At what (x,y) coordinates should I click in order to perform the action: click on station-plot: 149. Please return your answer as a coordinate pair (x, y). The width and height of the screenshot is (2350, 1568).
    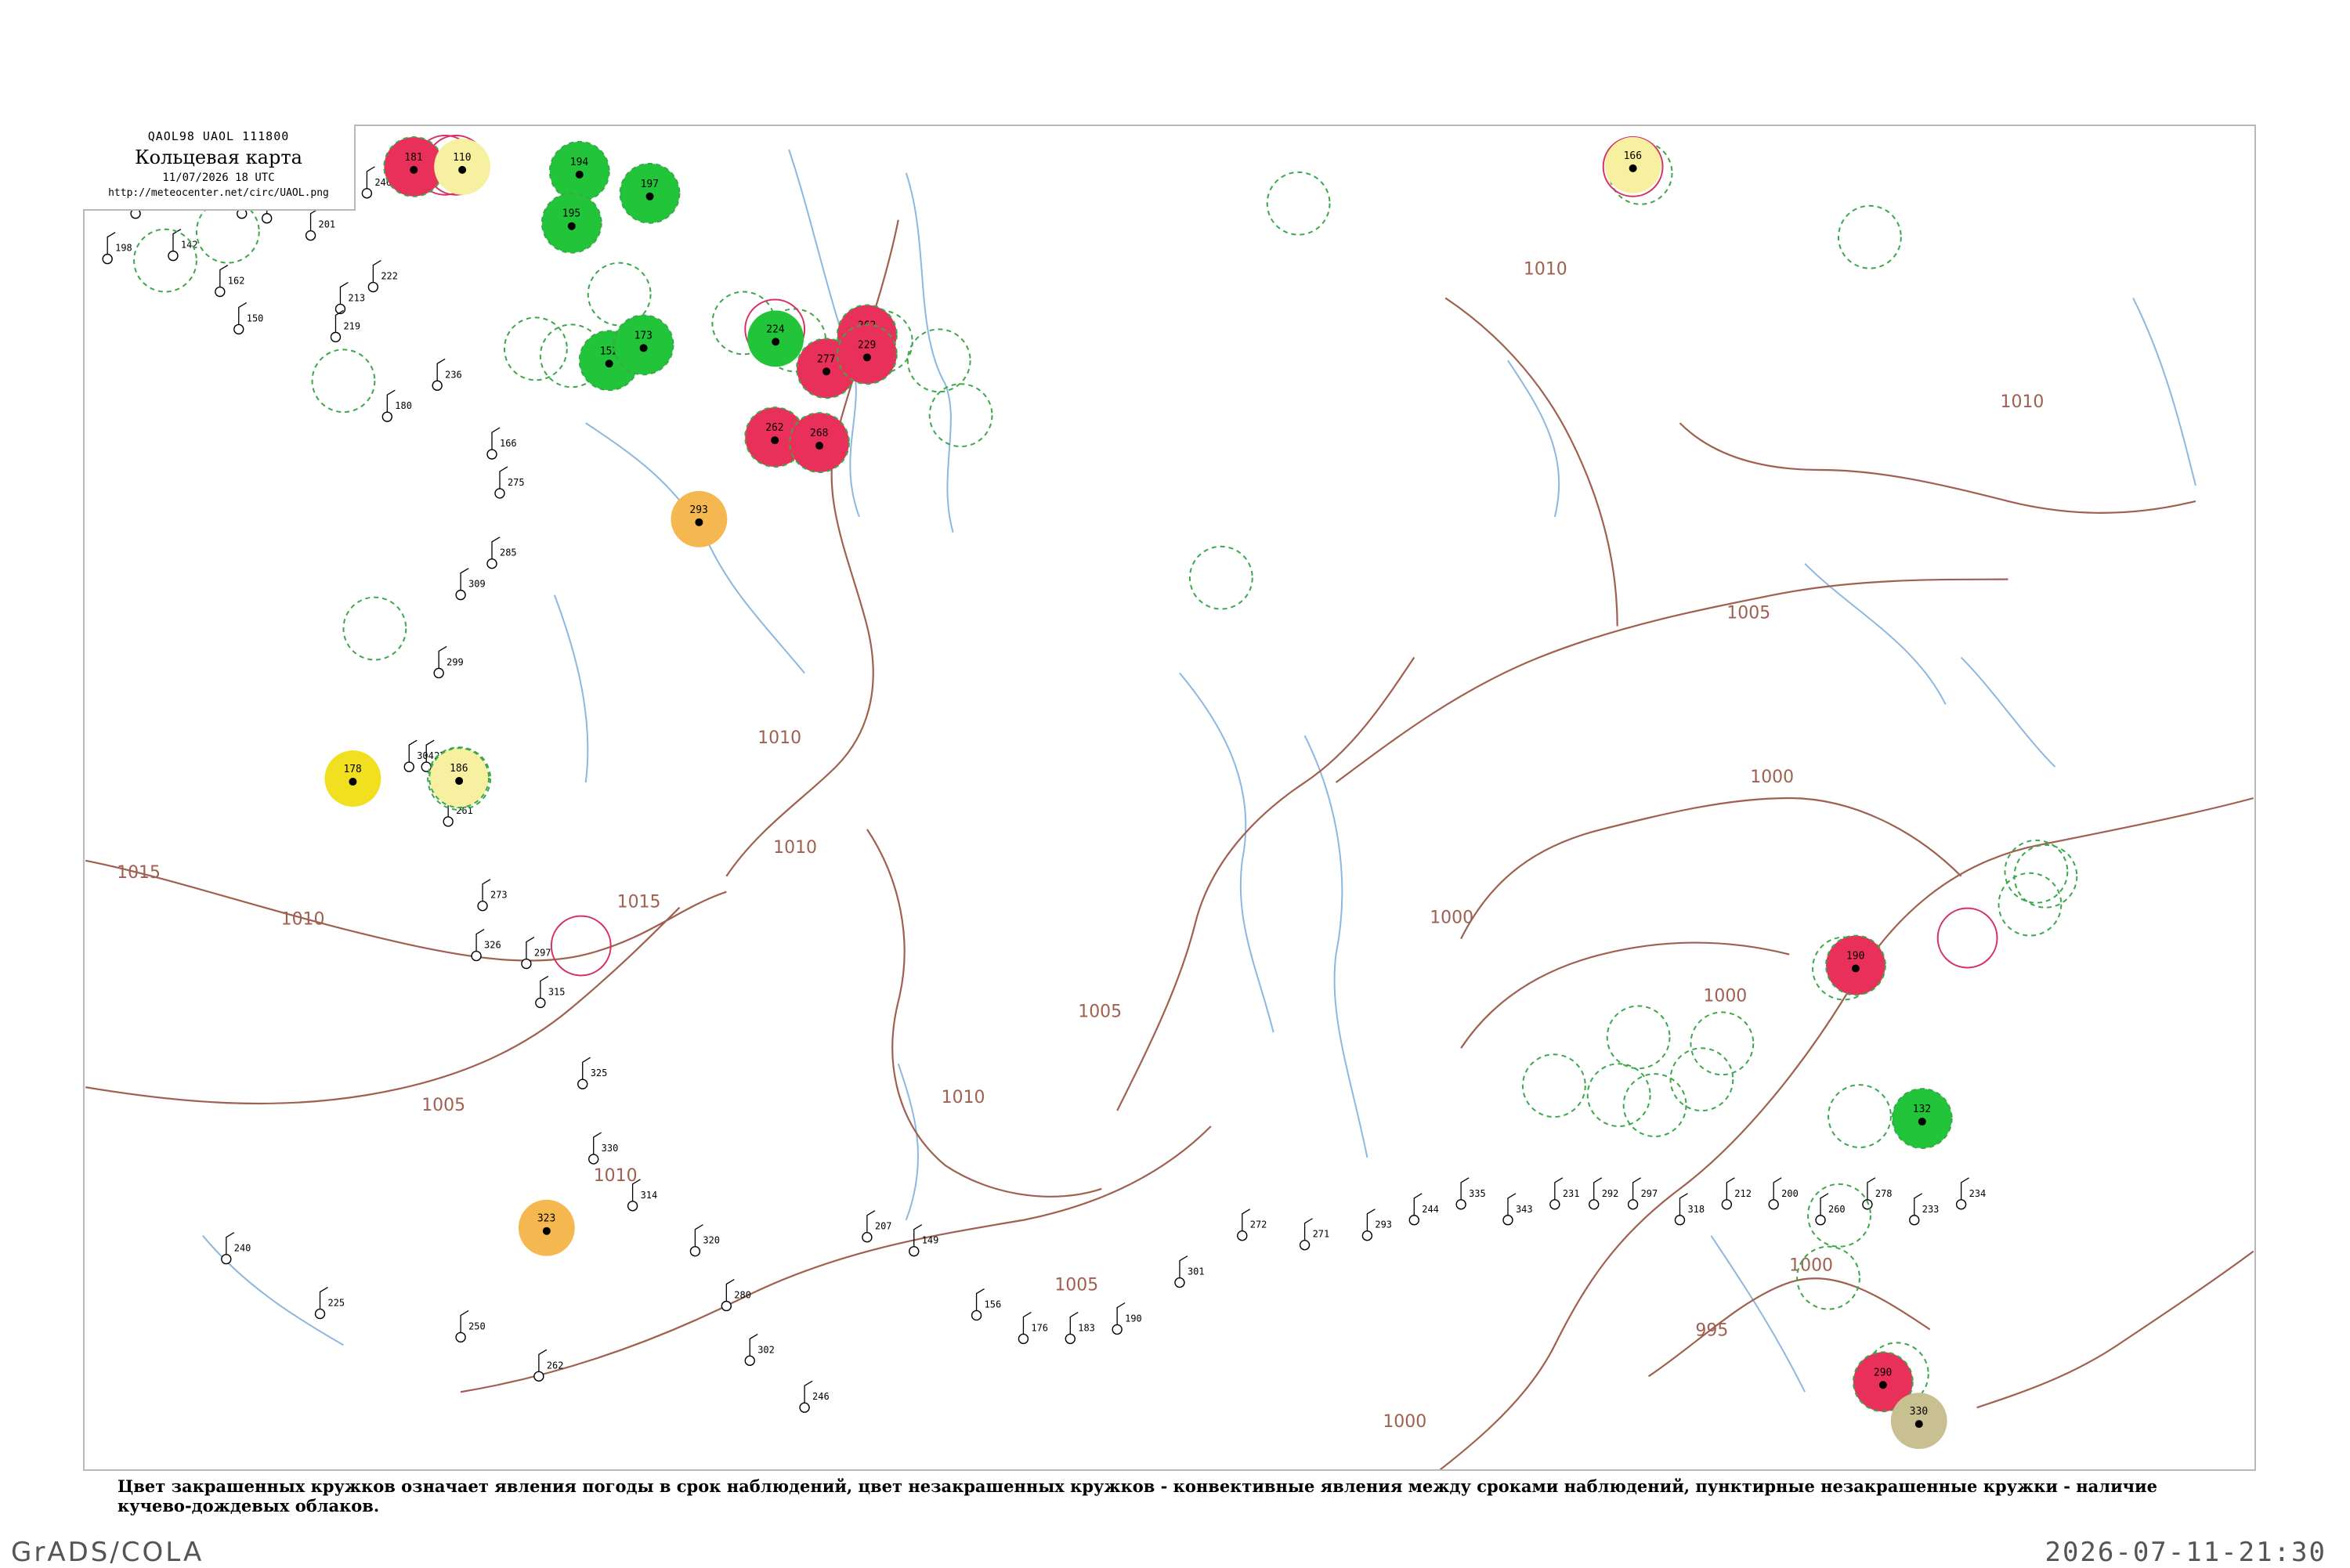
    Looking at the image, I should click on (924, 1240).